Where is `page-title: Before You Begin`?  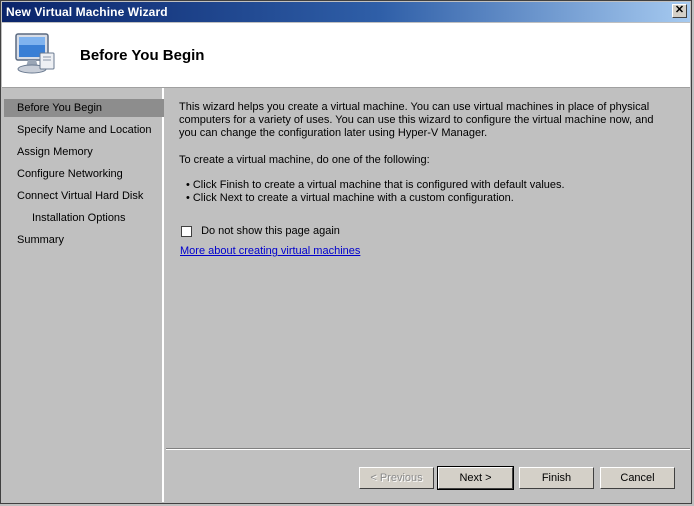 page-title: Before You Begin is located at coordinates (142, 55).